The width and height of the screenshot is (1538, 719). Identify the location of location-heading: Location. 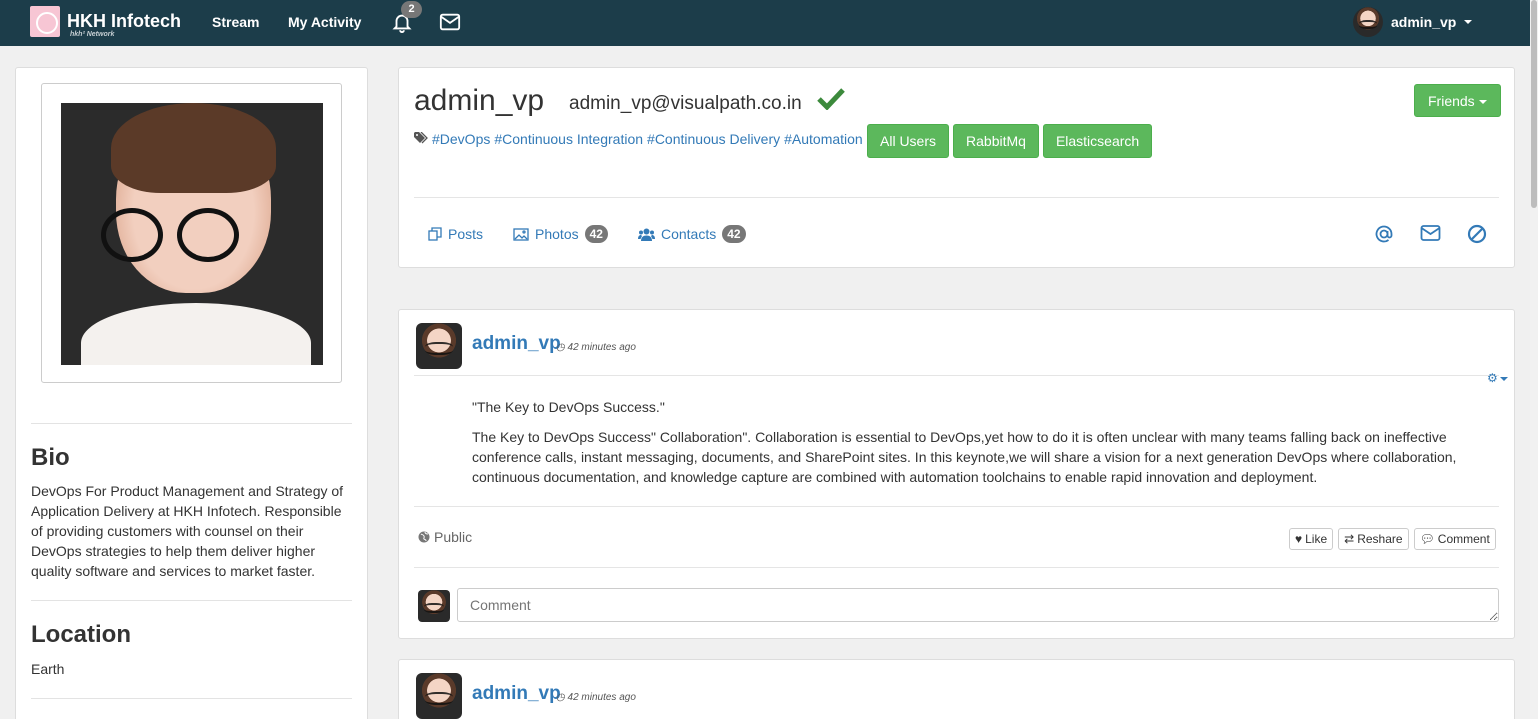
(81, 634).